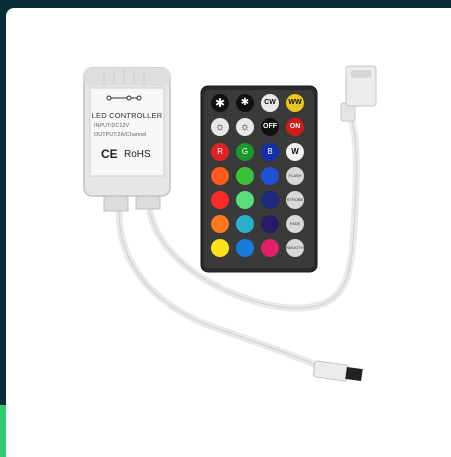 This screenshot has width=451, height=457. What do you see at coordinates (220, 127) in the screenshot?
I see `sun-dim-button: ☼` at bounding box center [220, 127].